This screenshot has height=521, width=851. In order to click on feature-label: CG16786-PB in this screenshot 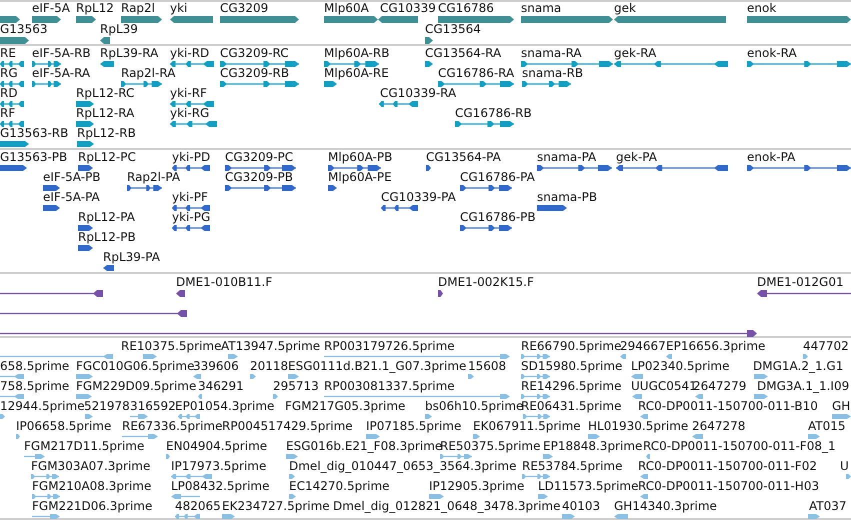, I will do `click(498, 217)`.